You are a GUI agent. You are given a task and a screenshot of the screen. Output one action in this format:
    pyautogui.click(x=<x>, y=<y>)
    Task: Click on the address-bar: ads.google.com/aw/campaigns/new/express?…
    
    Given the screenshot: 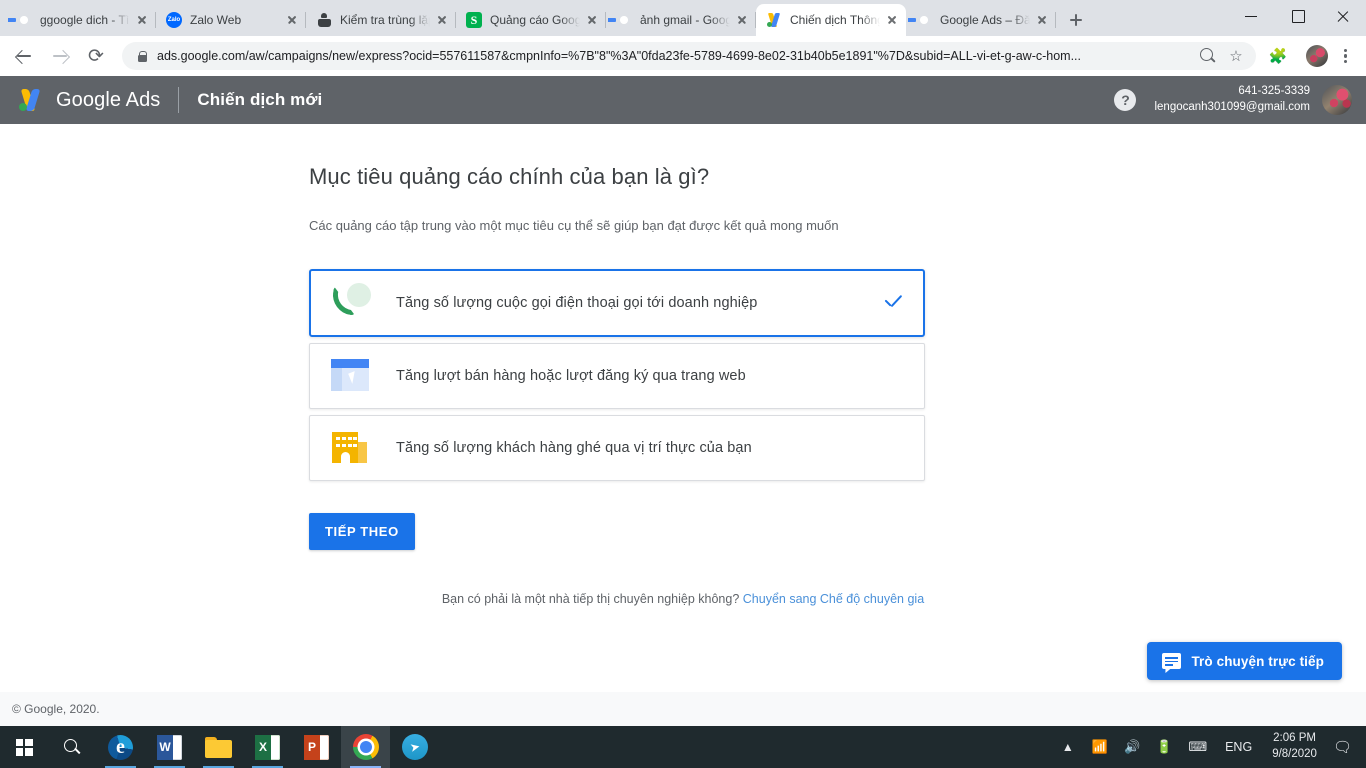 What is the action you would take?
    pyautogui.click(x=689, y=56)
    